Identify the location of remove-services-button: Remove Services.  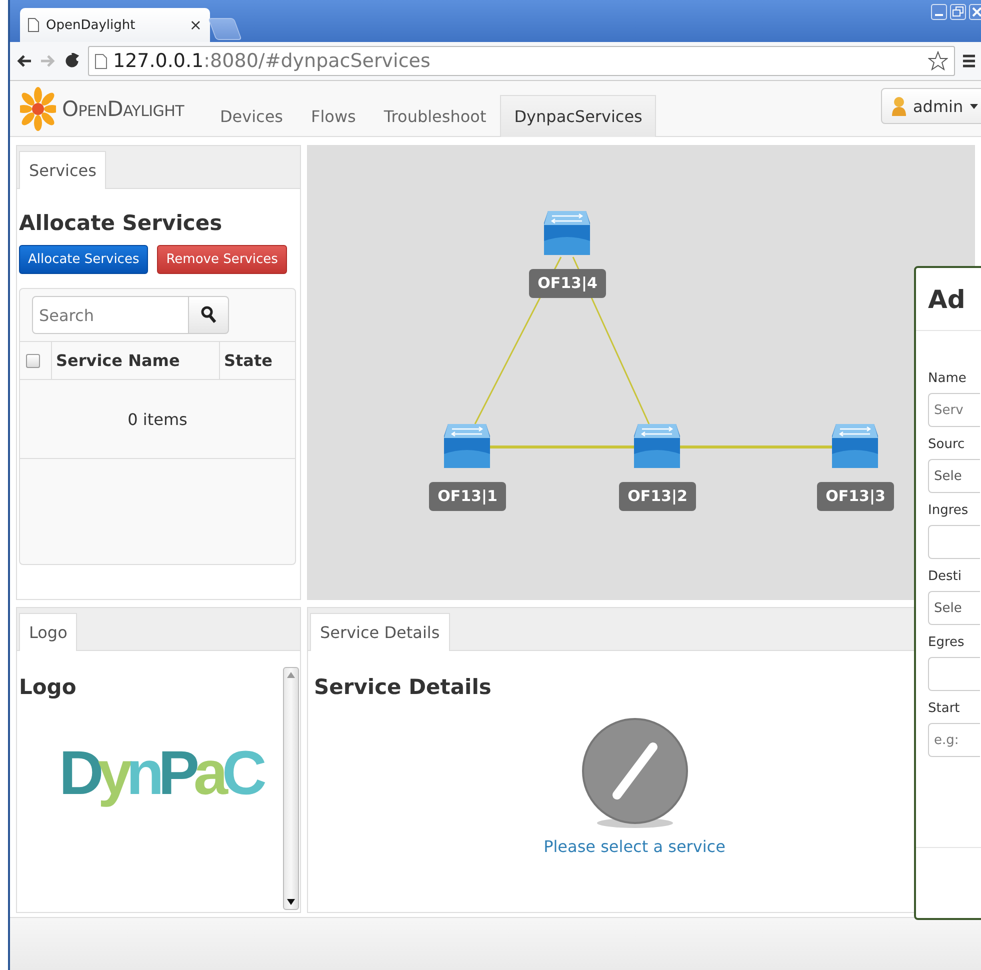
(222, 259).